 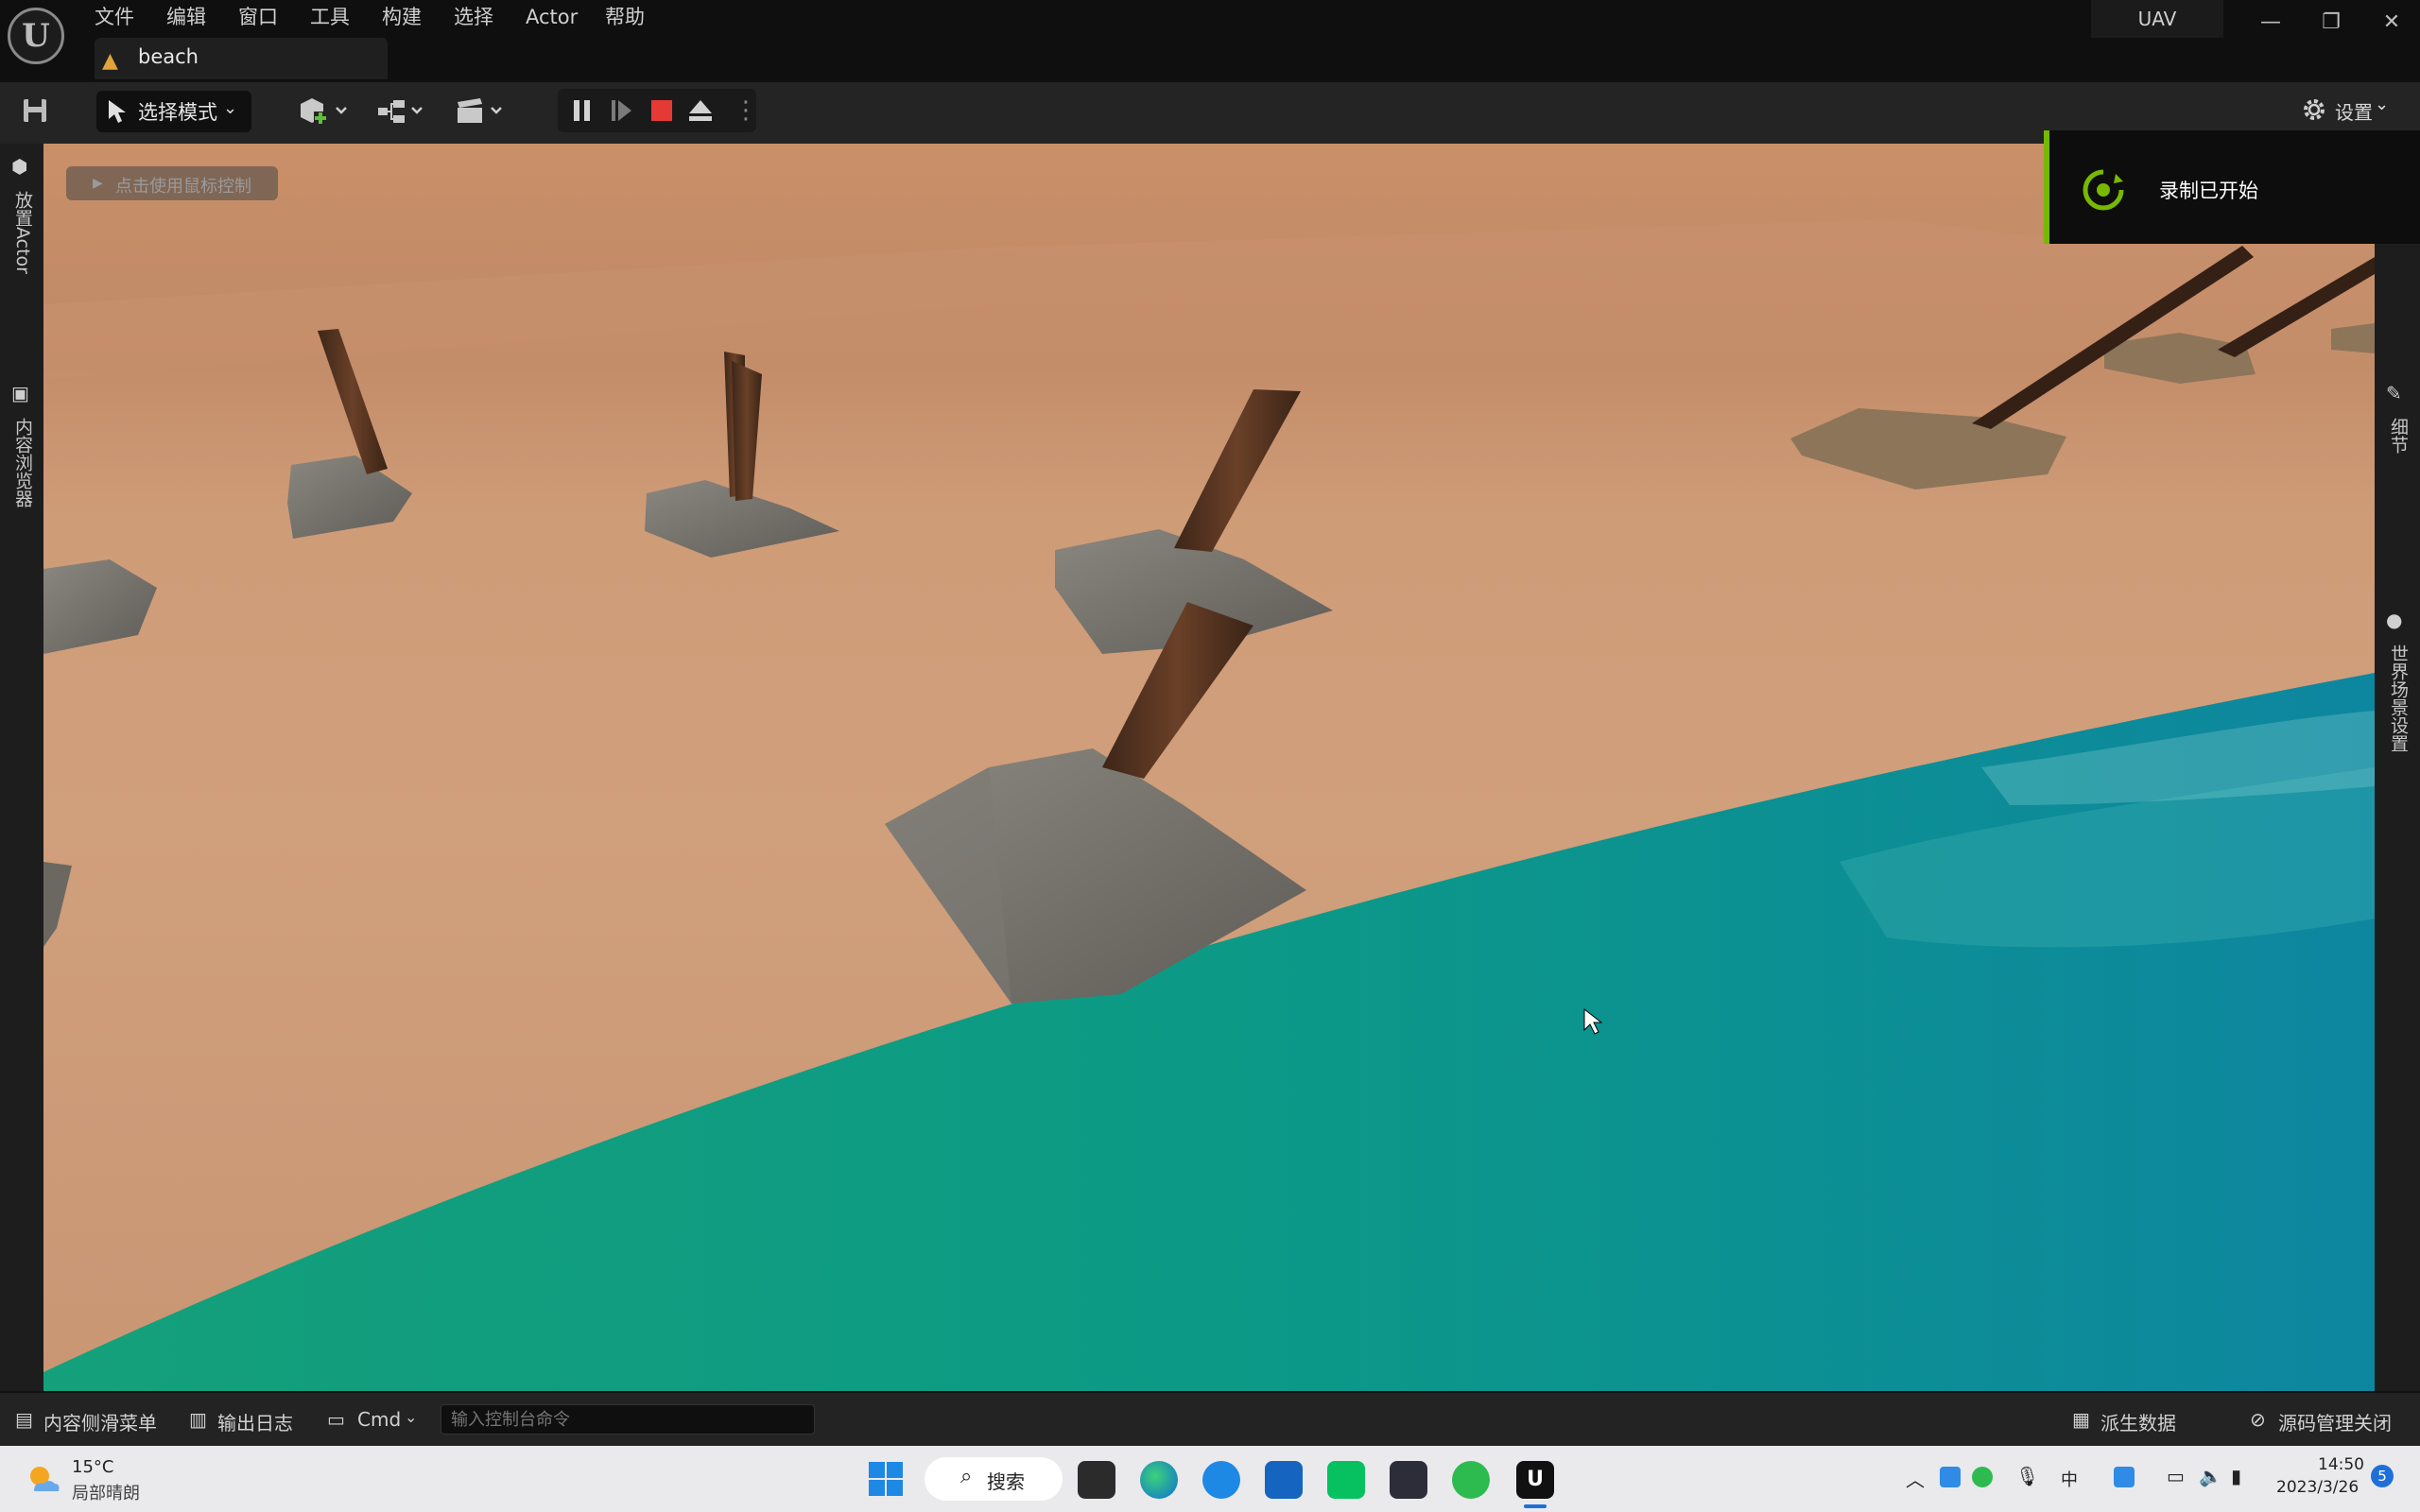 What do you see at coordinates (2394, 620) in the screenshot?
I see `world-settings-icon: ●` at bounding box center [2394, 620].